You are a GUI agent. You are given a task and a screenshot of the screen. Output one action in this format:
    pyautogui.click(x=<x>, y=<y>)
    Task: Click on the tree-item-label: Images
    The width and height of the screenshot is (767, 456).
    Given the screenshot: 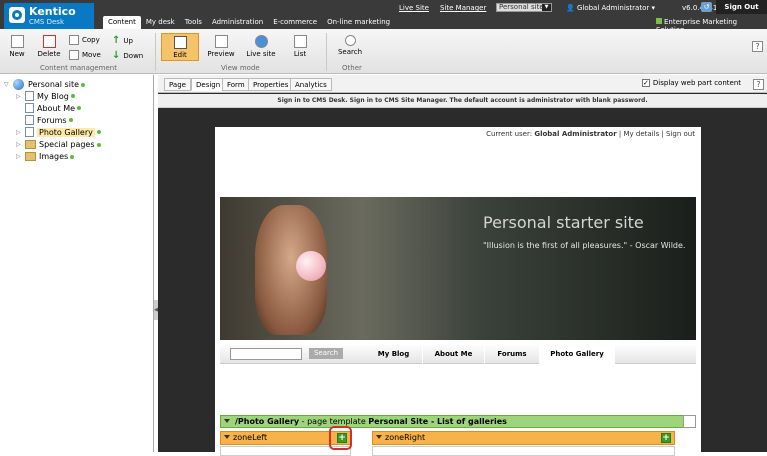 What is the action you would take?
    pyautogui.click(x=54, y=156)
    